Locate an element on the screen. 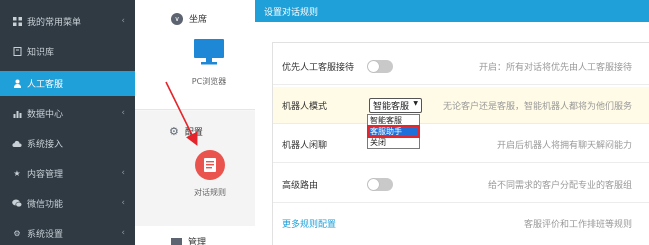 The width and height of the screenshot is (649, 245). rule-desc: 开启：所有对话将优先由人工客服接待 is located at coordinates (555, 68).